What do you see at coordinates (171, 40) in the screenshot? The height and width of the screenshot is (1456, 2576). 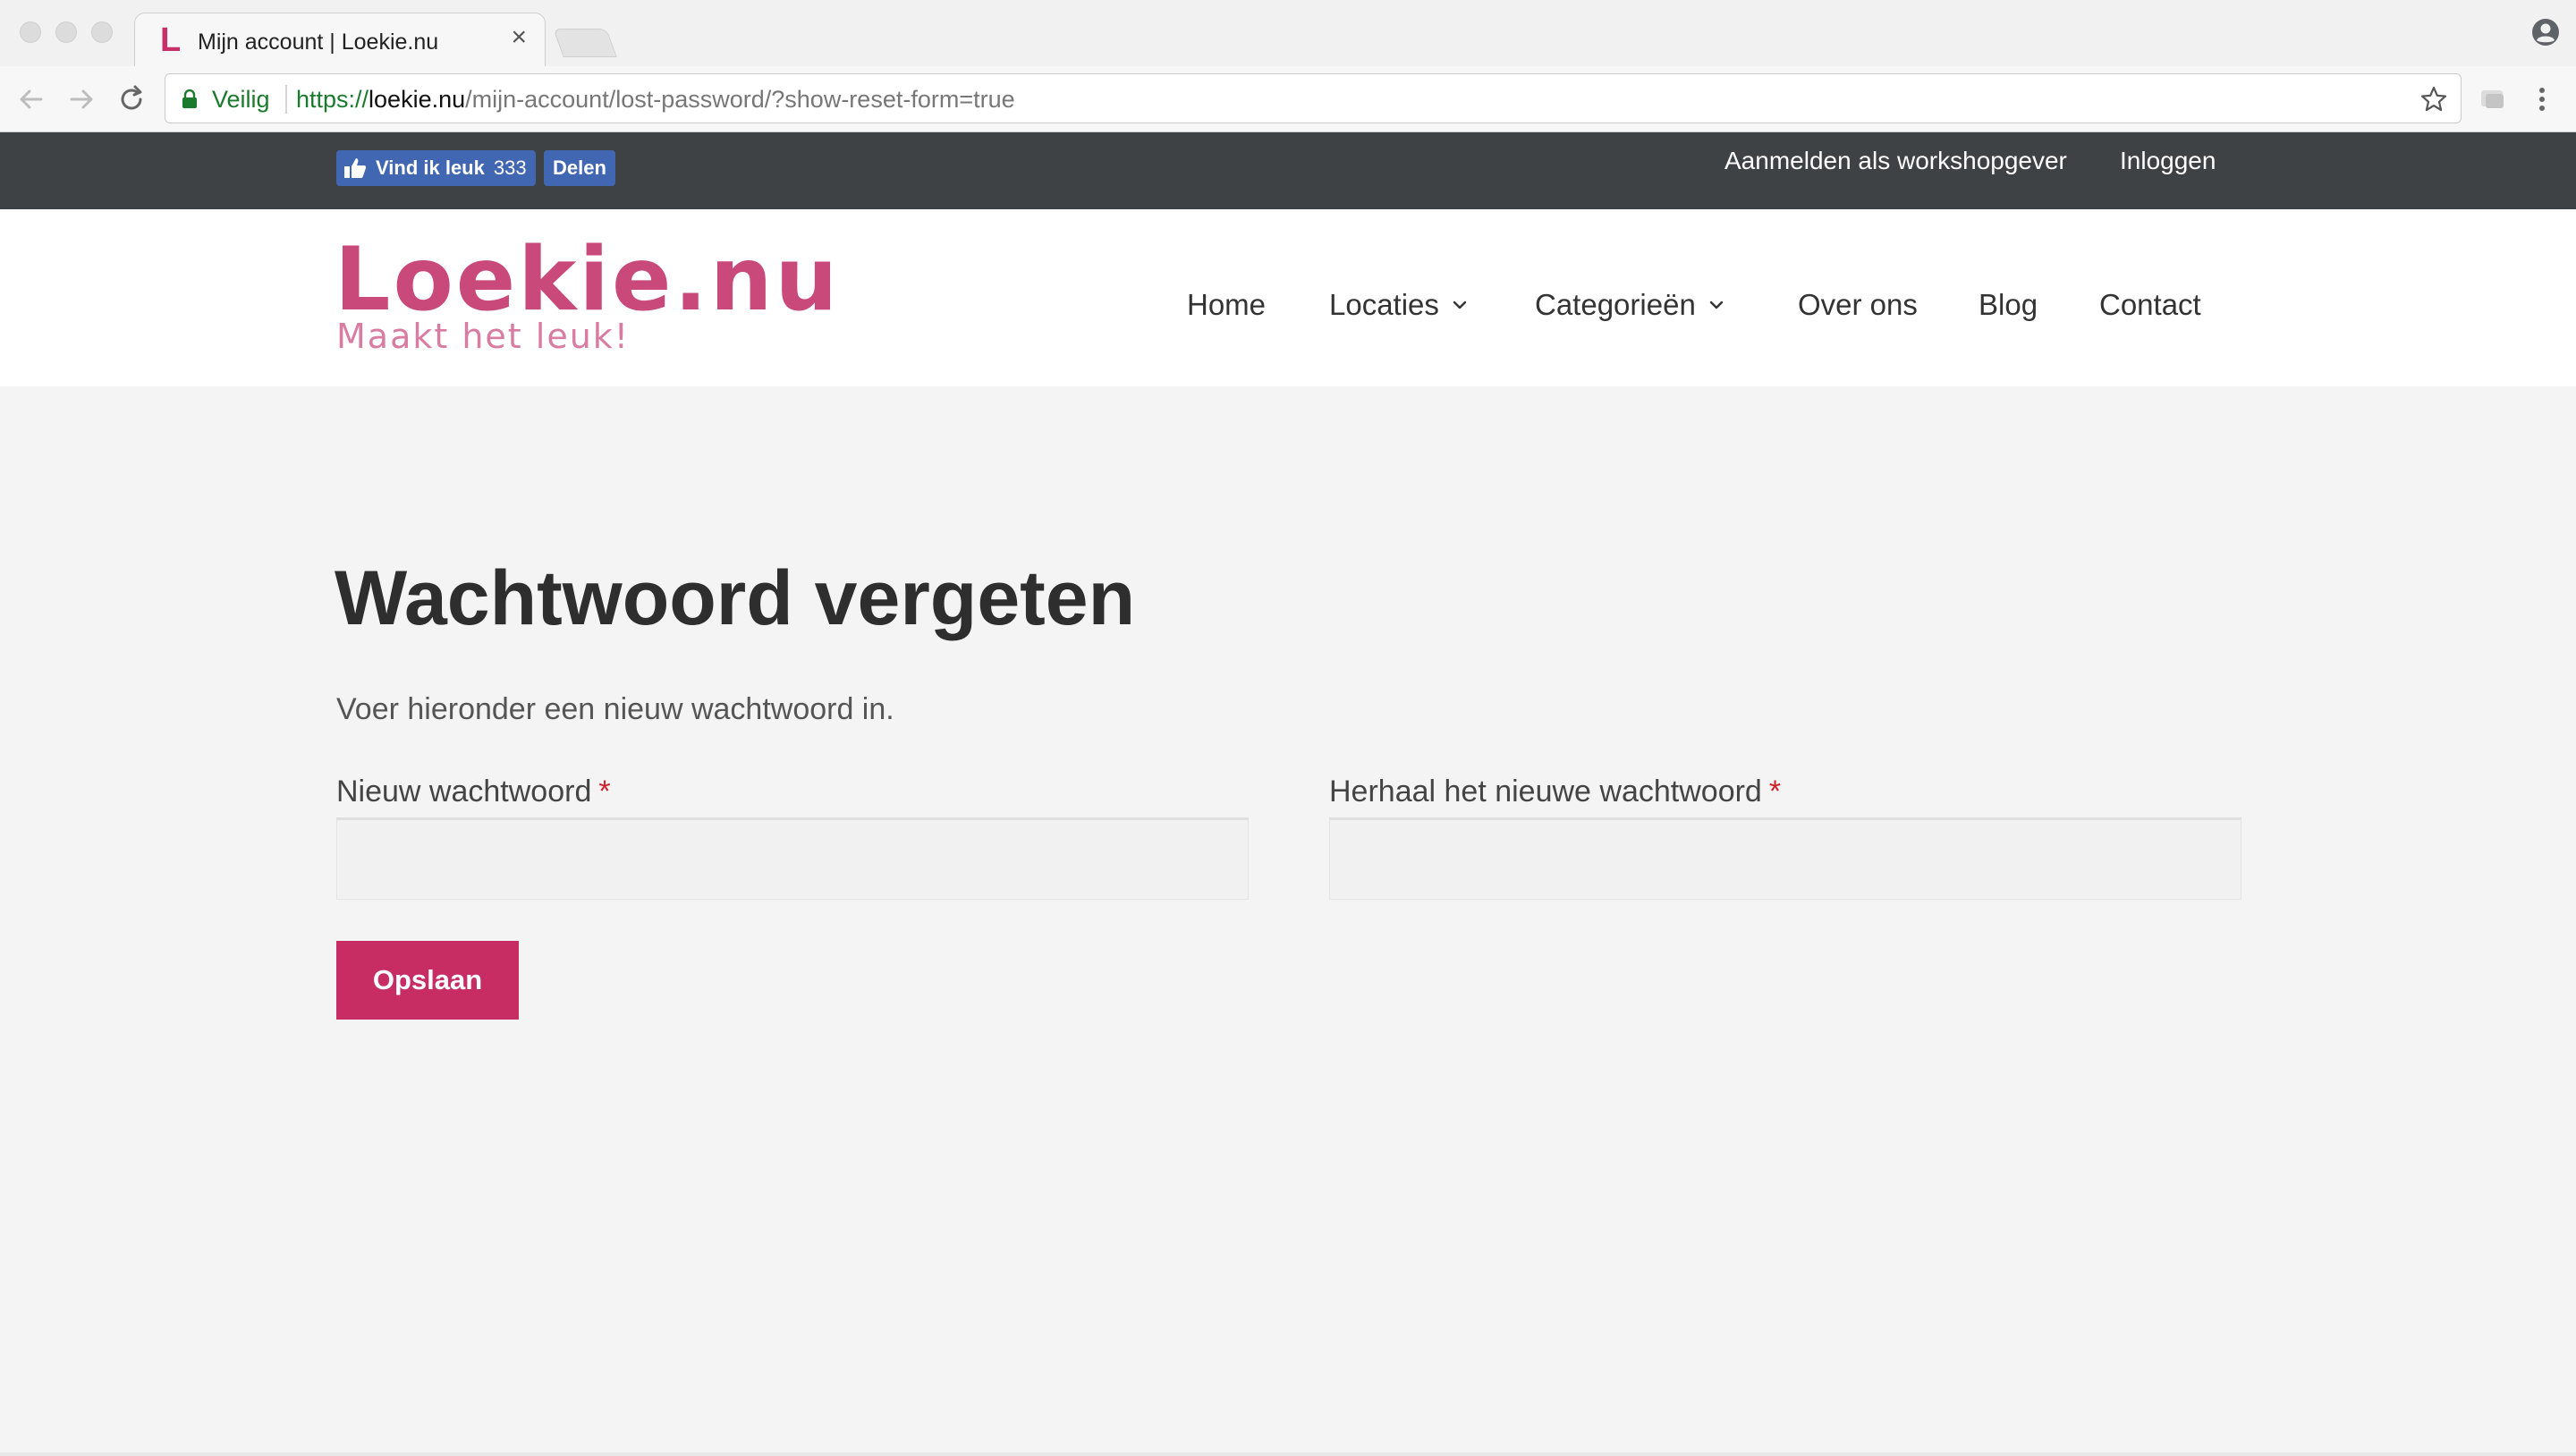 I see `site-favicon-icon: L` at bounding box center [171, 40].